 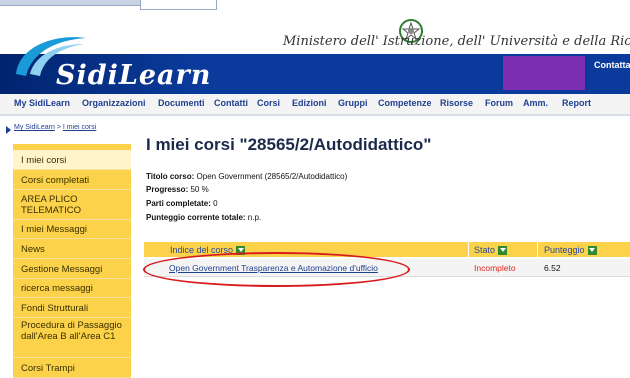 What do you see at coordinates (72, 180) in the screenshot?
I see `sidebar-item-corsi-completati: Corsi completati` at bounding box center [72, 180].